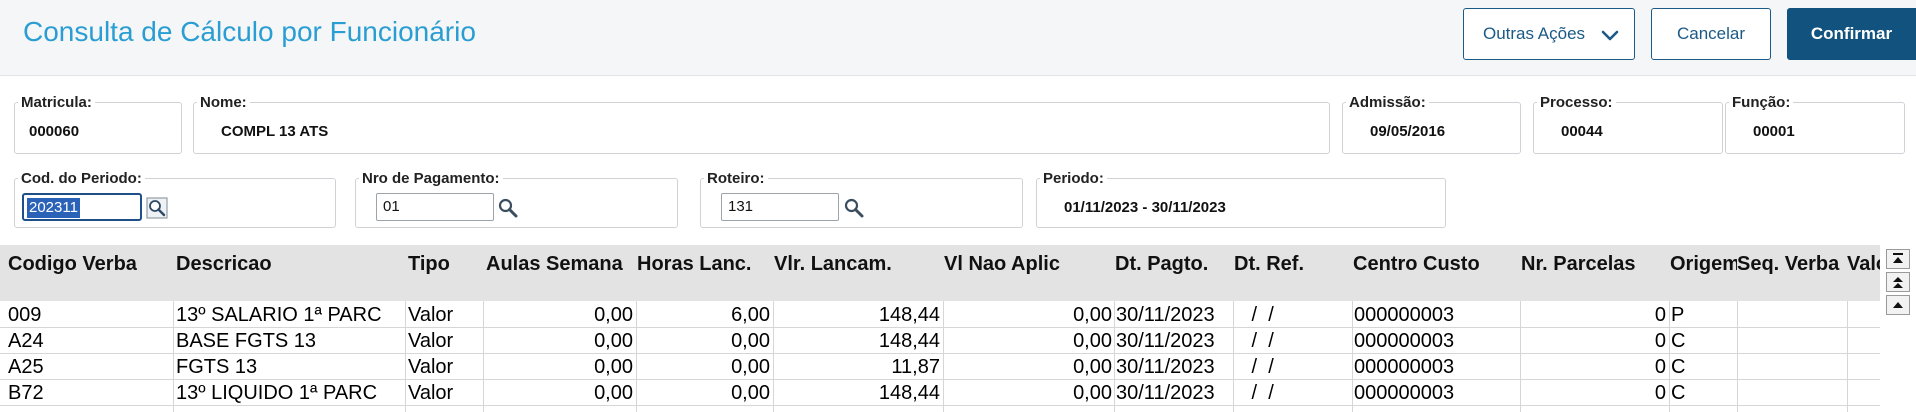 The height and width of the screenshot is (412, 1916). Describe the element at coordinates (249, 31) in the screenshot. I see `page-title: Consulta de Cálculo por Funcionário` at that location.